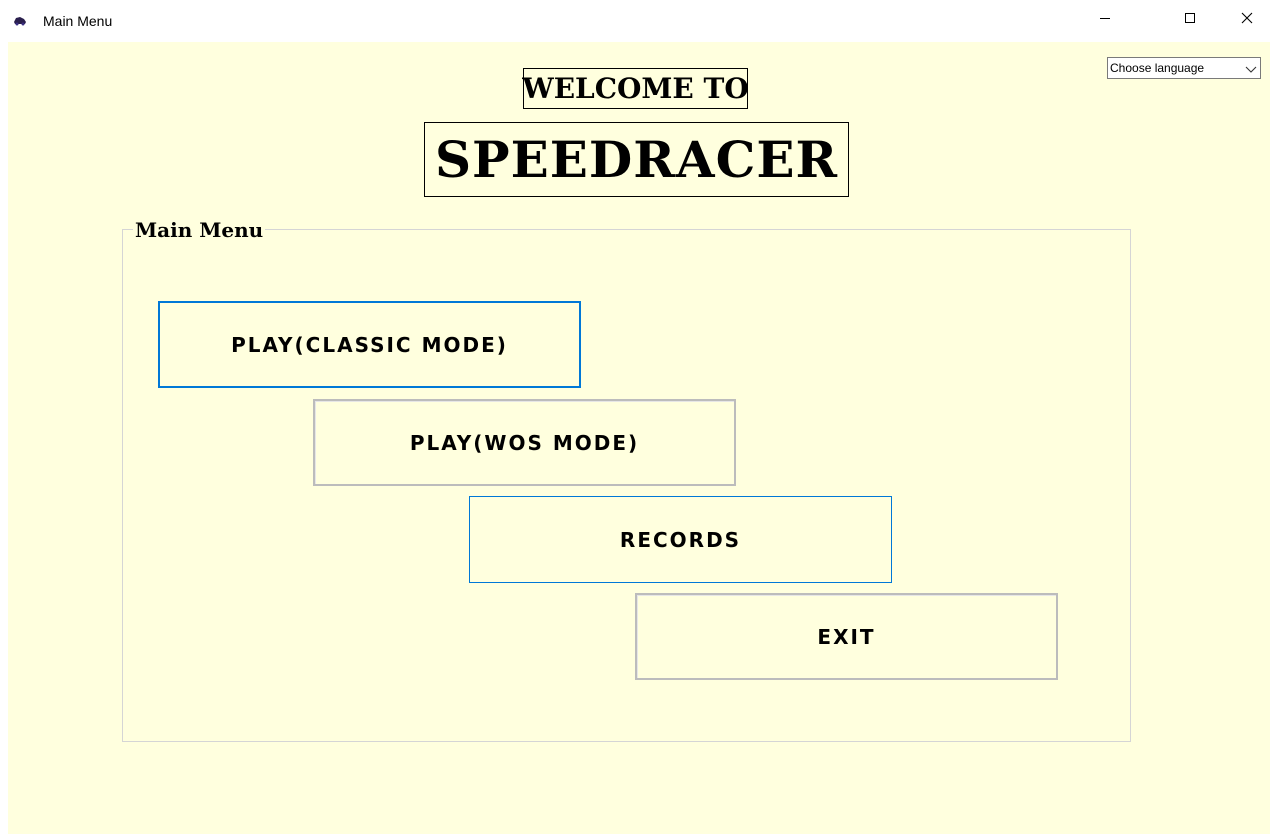 Image resolution: width=1270 pixels, height=834 pixels. What do you see at coordinates (636, 159) in the screenshot?
I see `brand-title: SPEEDRACER` at bounding box center [636, 159].